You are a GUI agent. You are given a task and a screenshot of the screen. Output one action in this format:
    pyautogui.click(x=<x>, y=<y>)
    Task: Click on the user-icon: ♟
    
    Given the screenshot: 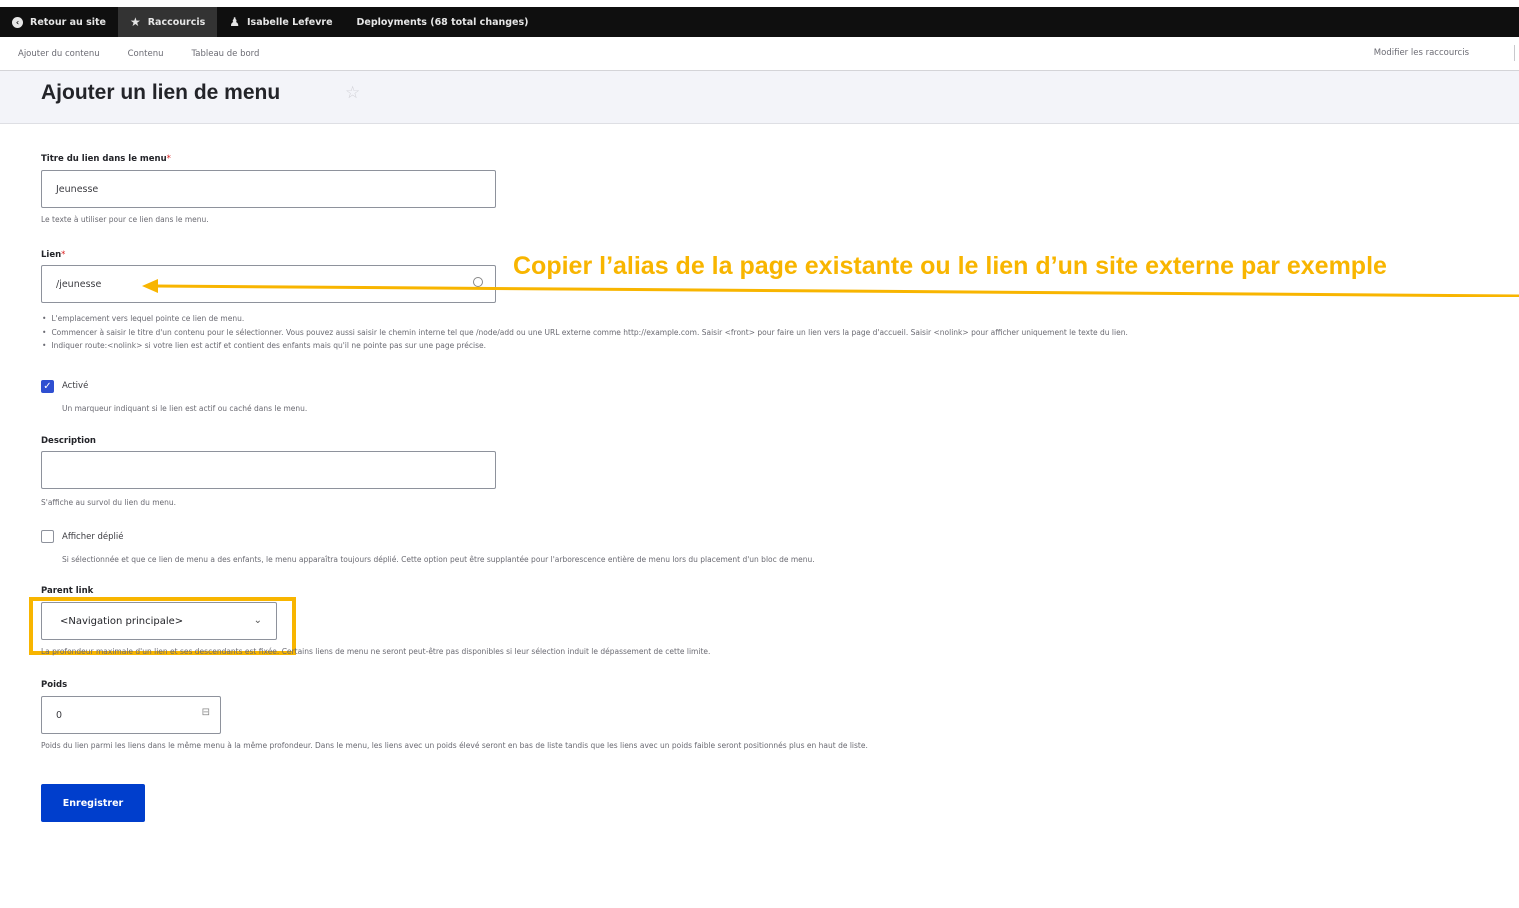 What is the action you would take?
    pyautogui.click(x=235, y=22)
    